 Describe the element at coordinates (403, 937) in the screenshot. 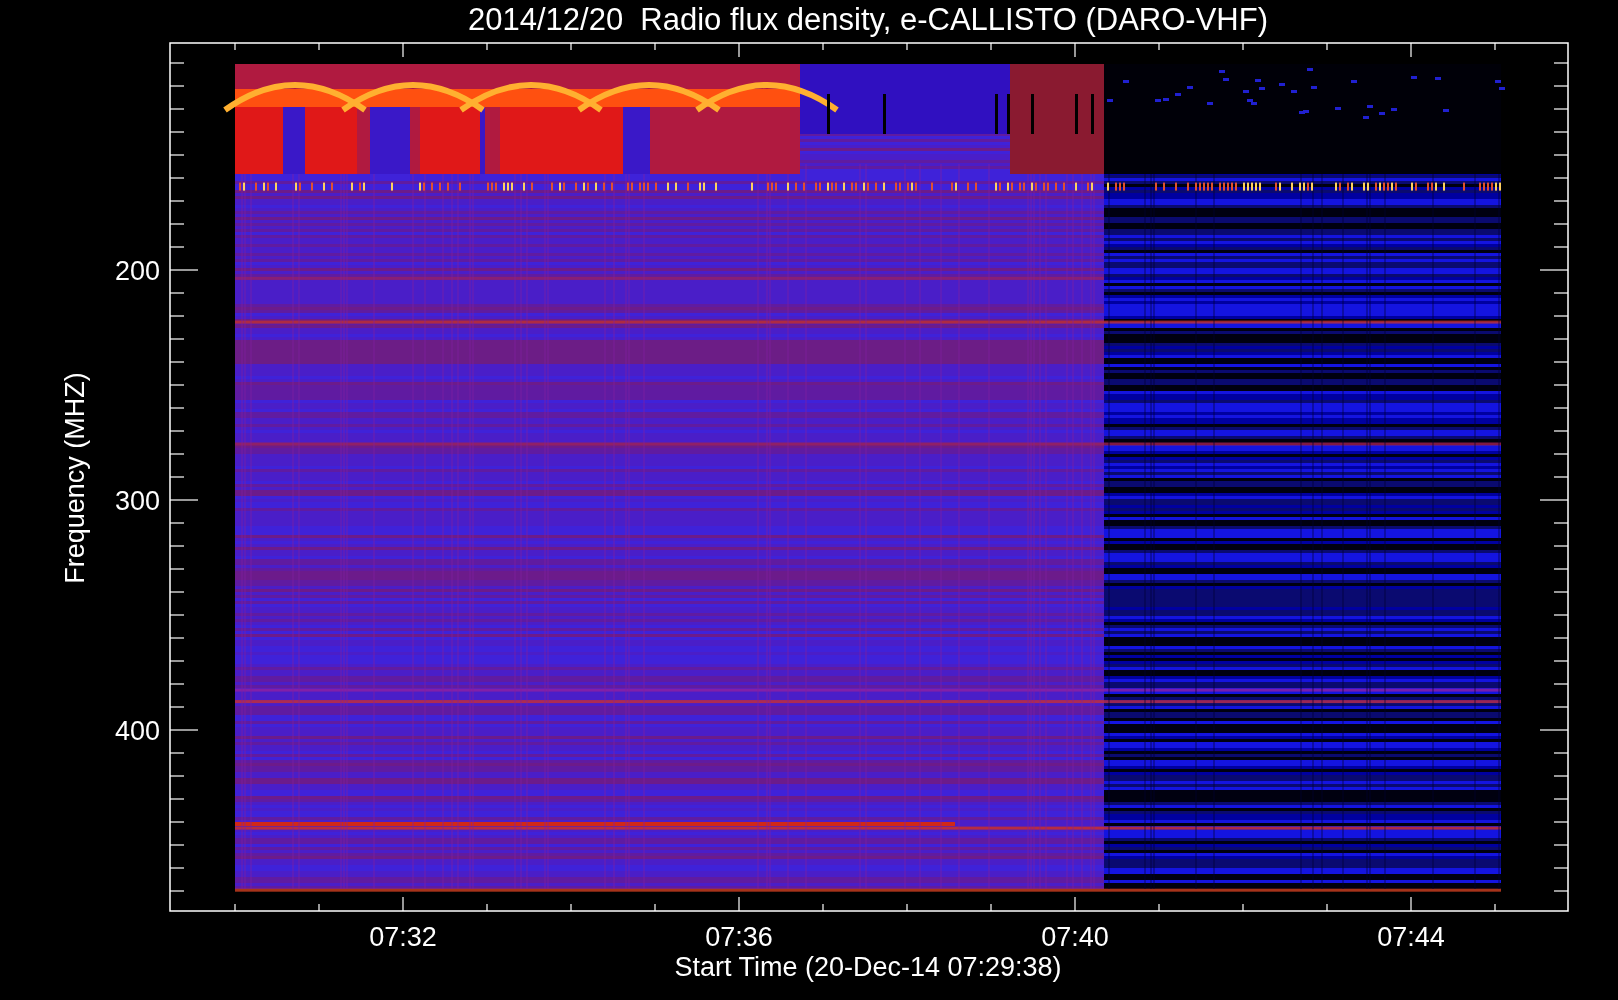

I see `x-tick-label: 07:32` at that location.